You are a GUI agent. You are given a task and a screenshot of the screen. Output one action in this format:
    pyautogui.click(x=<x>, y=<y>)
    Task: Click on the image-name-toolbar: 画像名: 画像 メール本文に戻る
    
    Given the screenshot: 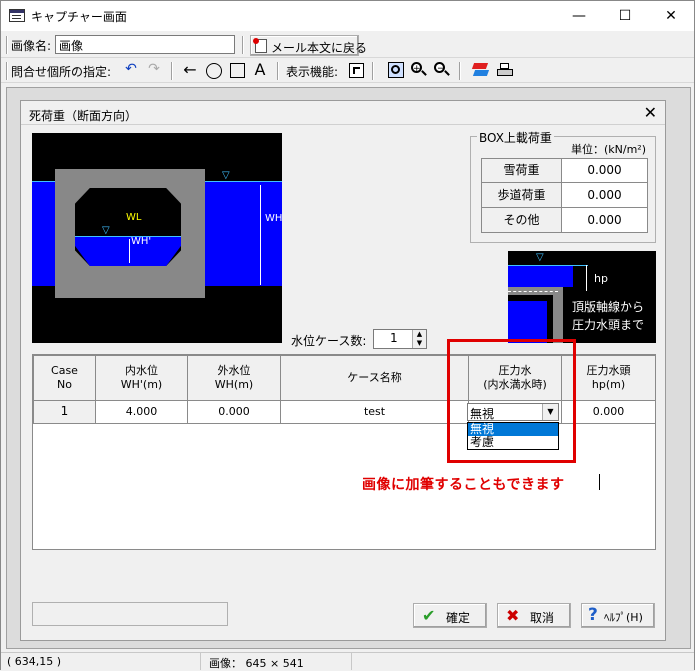 What is the action you would take?
    pyautogui.click(x=347, y=45)
    